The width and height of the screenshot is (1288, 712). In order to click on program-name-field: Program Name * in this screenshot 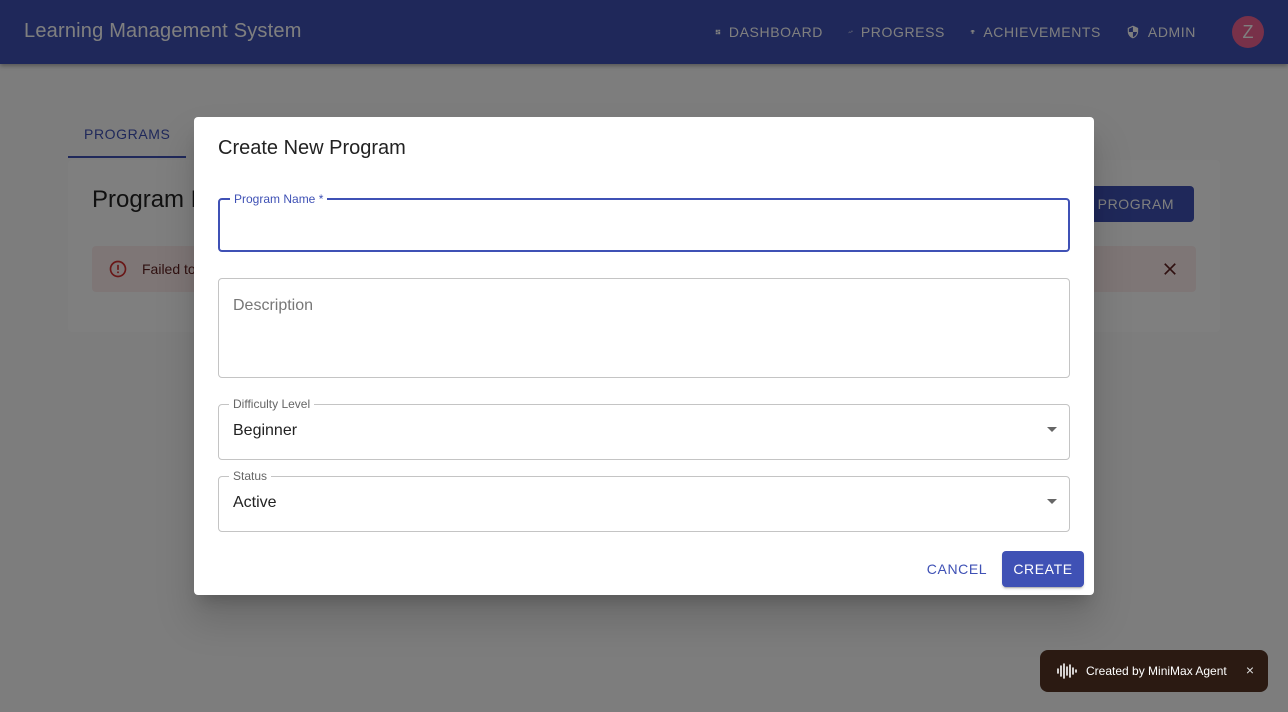, I will do `click(644, 222)`.